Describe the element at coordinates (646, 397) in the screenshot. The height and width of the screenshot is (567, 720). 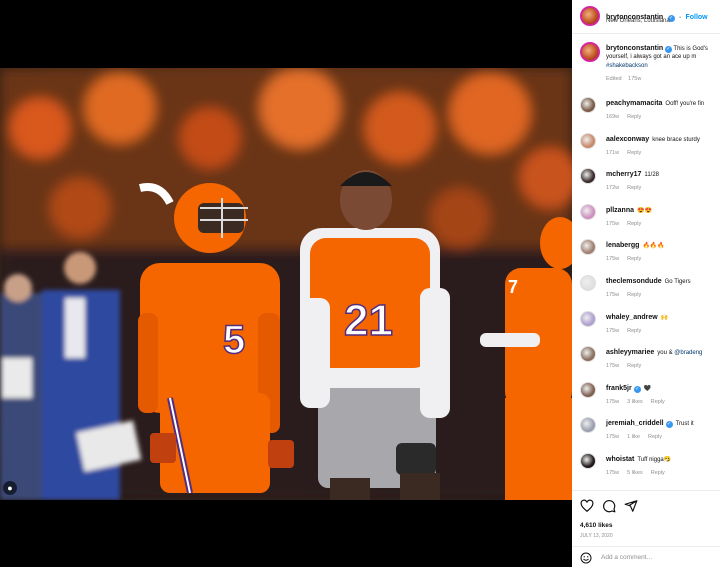
I see `comment-item: frank5jr ✓ 🖤 175w 3 likes Reply` at that location.